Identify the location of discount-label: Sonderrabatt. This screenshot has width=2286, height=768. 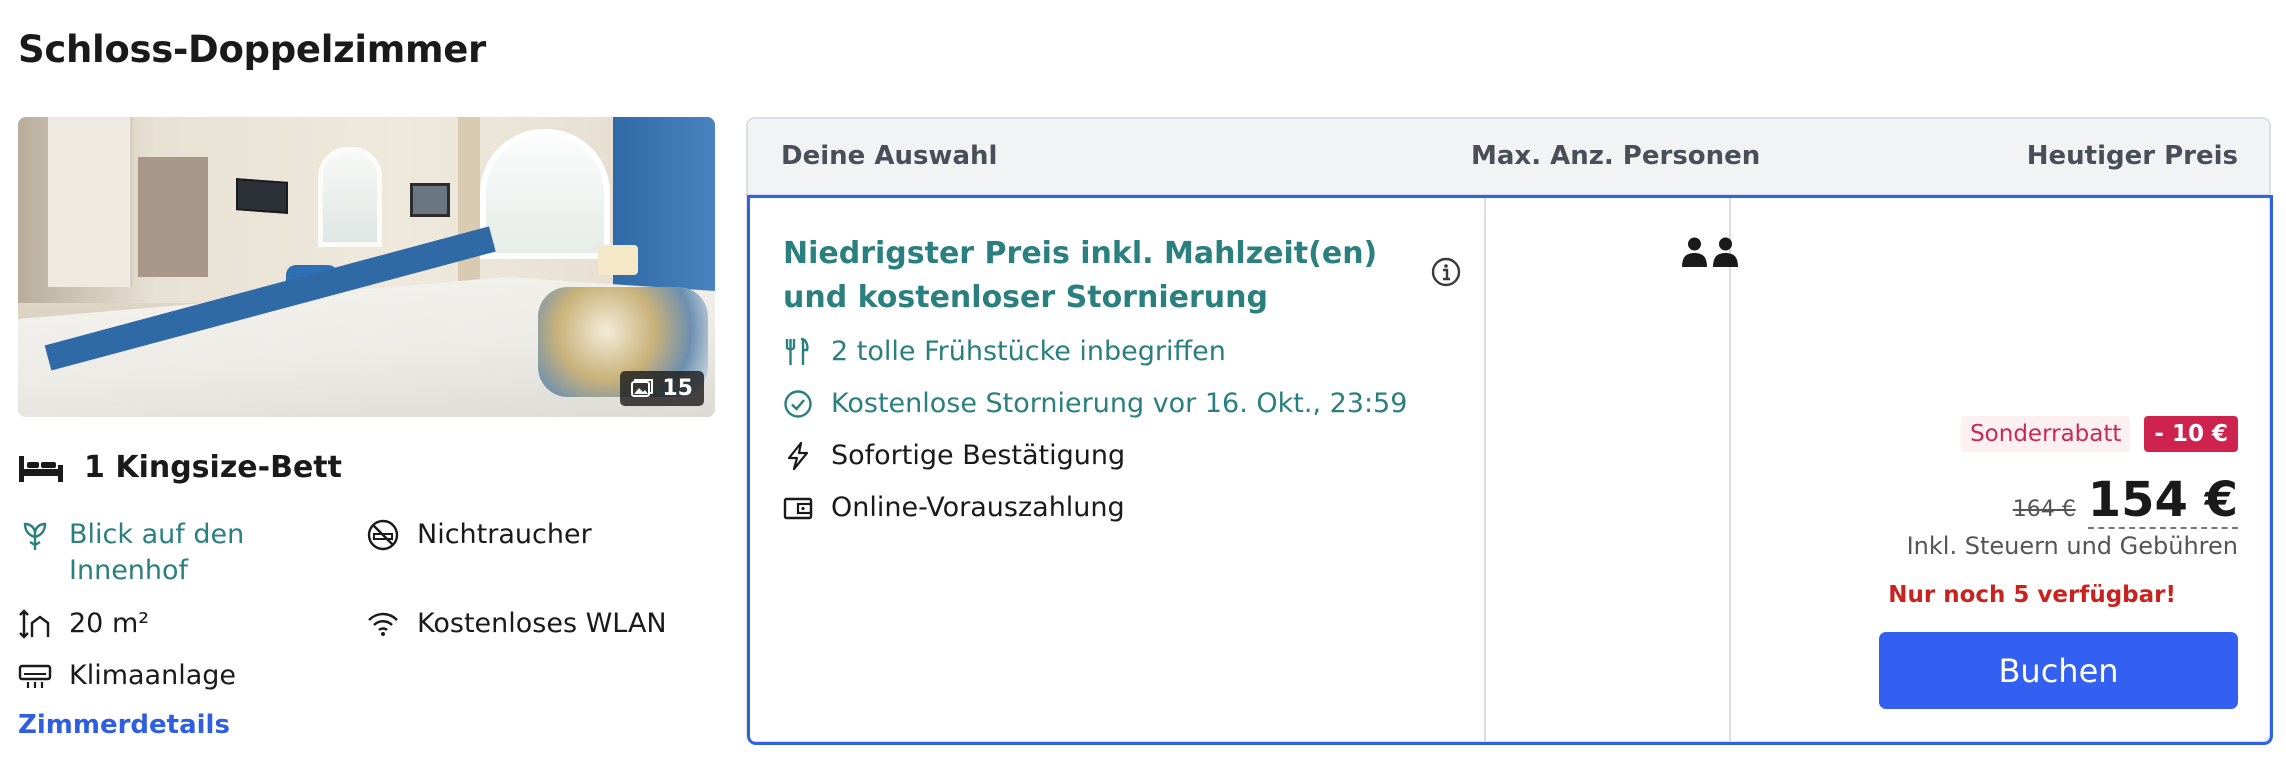
(2046, 434).